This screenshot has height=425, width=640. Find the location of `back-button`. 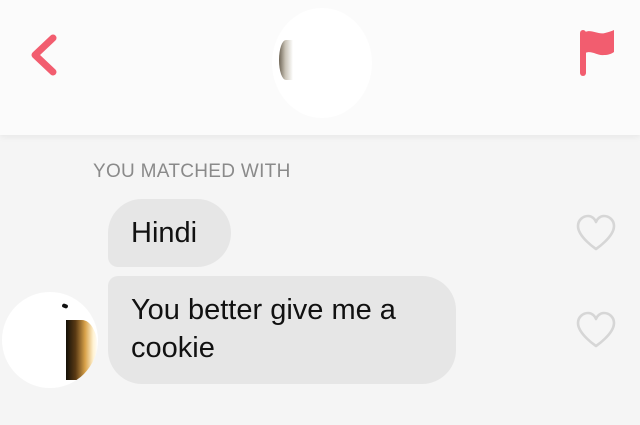

back-button is located at coordinates (45, 54).